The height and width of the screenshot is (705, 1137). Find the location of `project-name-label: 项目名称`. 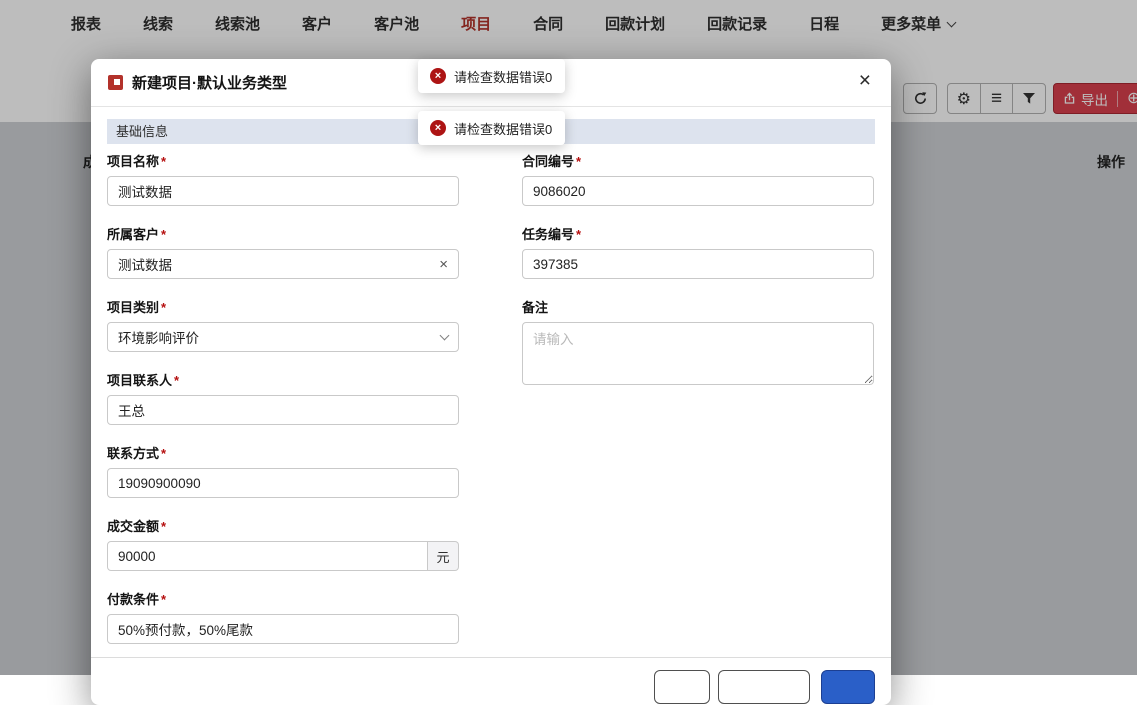

project-name-label: 项目名称 is located at coordinates (133, 161).